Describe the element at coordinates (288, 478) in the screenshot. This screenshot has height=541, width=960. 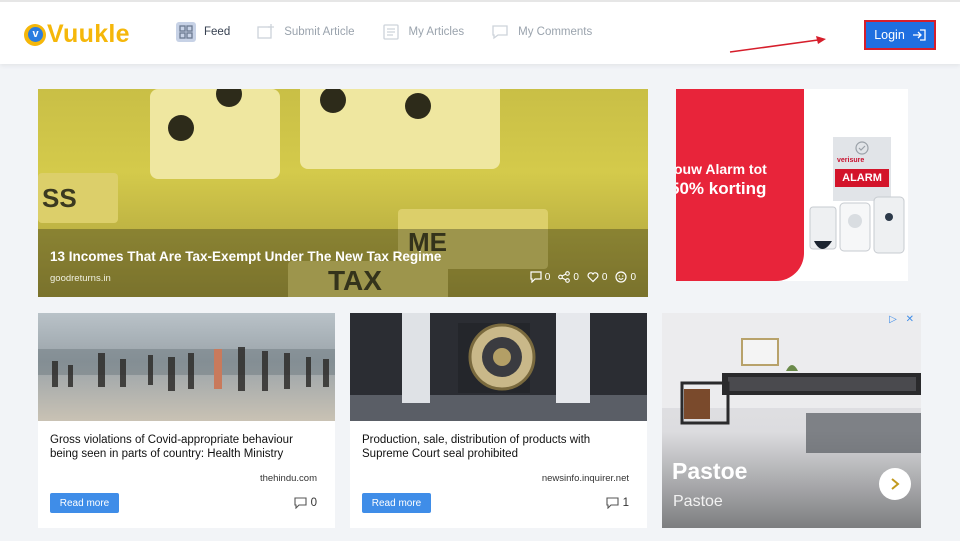
I see `article-source: thehindu.com` at that location.